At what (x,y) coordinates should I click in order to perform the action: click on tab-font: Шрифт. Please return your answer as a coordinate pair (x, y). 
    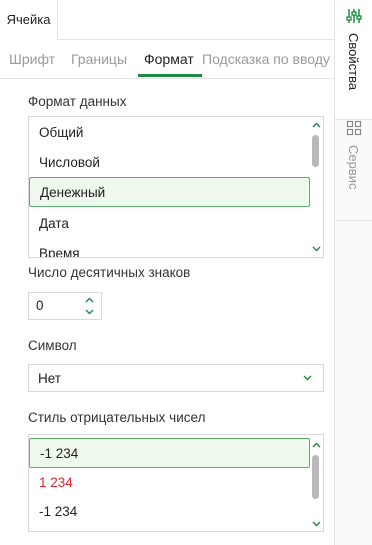
    Looking at the image, I should click on (32, 59).